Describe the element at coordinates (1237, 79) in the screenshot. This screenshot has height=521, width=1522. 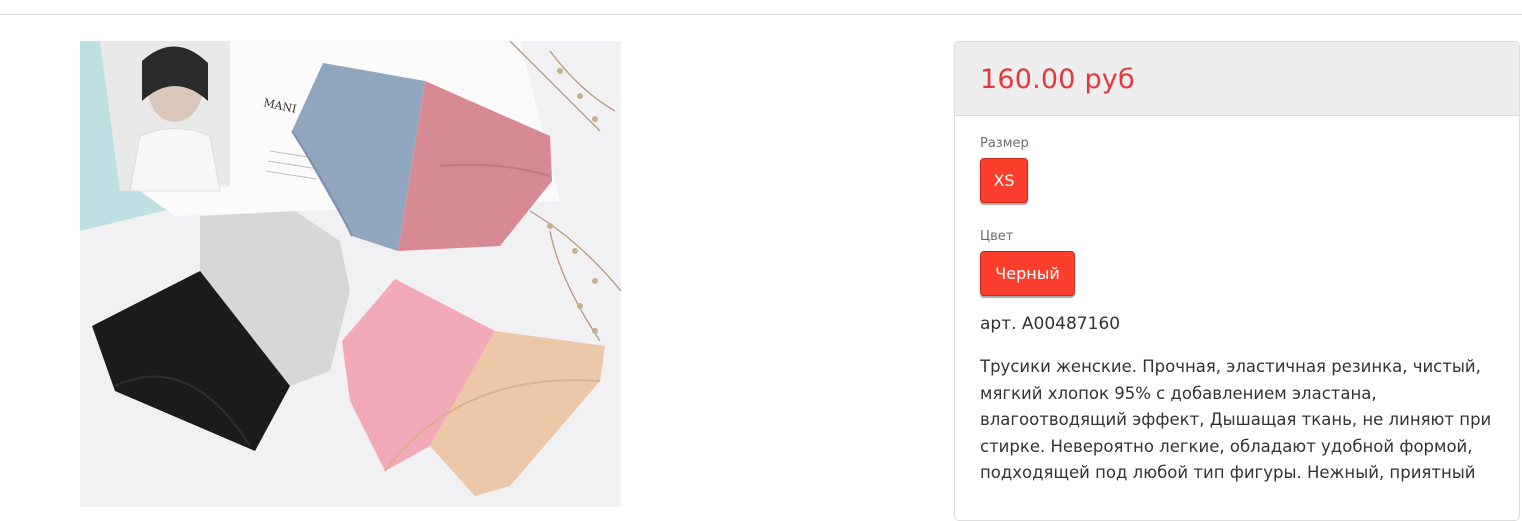
I see `price-header: 160.00 руб` at that location.